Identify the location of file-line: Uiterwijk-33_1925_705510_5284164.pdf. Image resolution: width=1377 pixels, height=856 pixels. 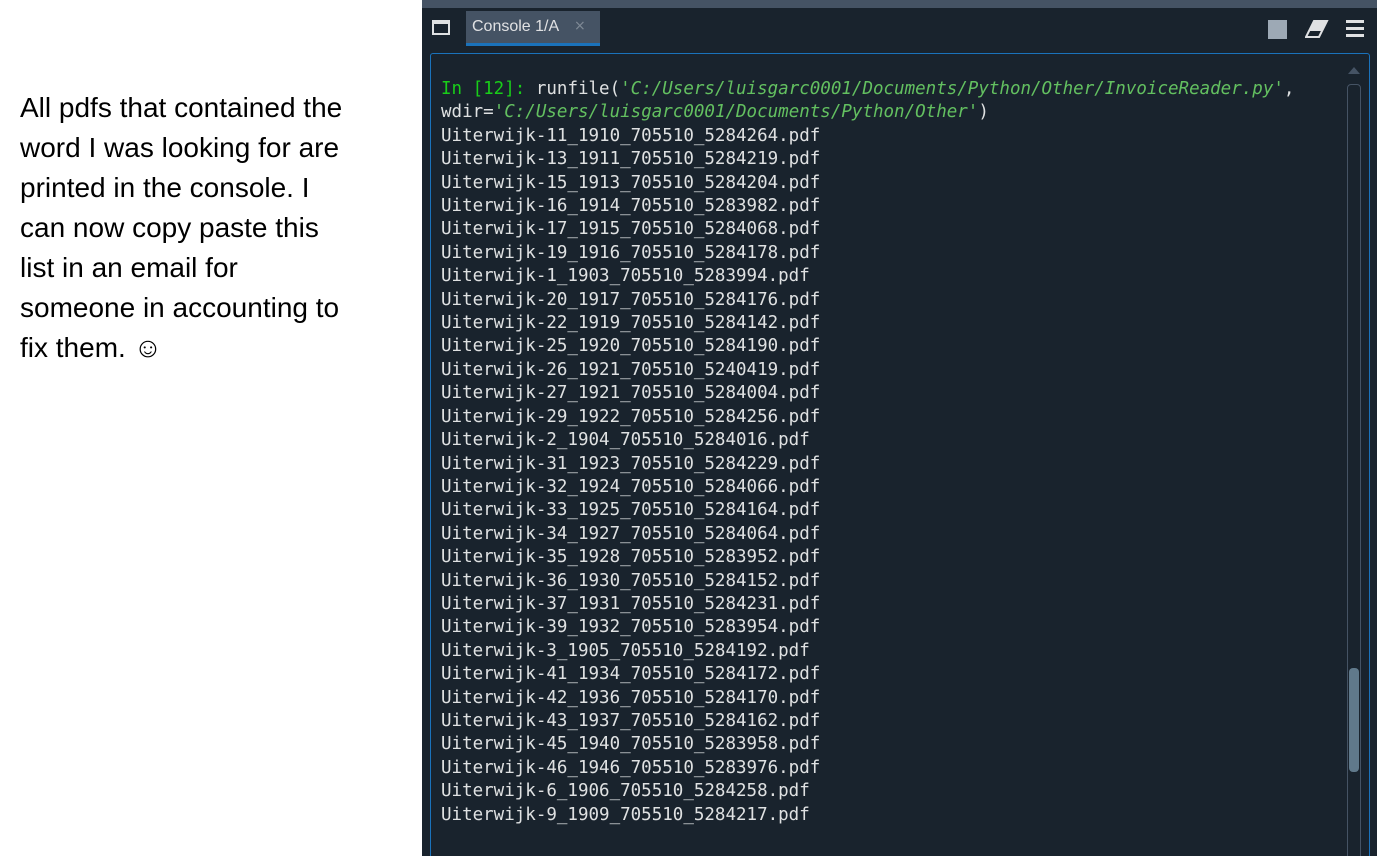
(631, 510).